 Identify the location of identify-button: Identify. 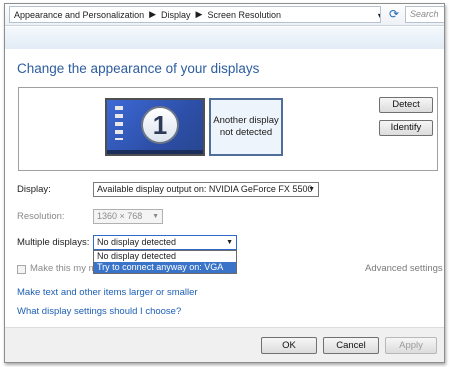
(406, 128).